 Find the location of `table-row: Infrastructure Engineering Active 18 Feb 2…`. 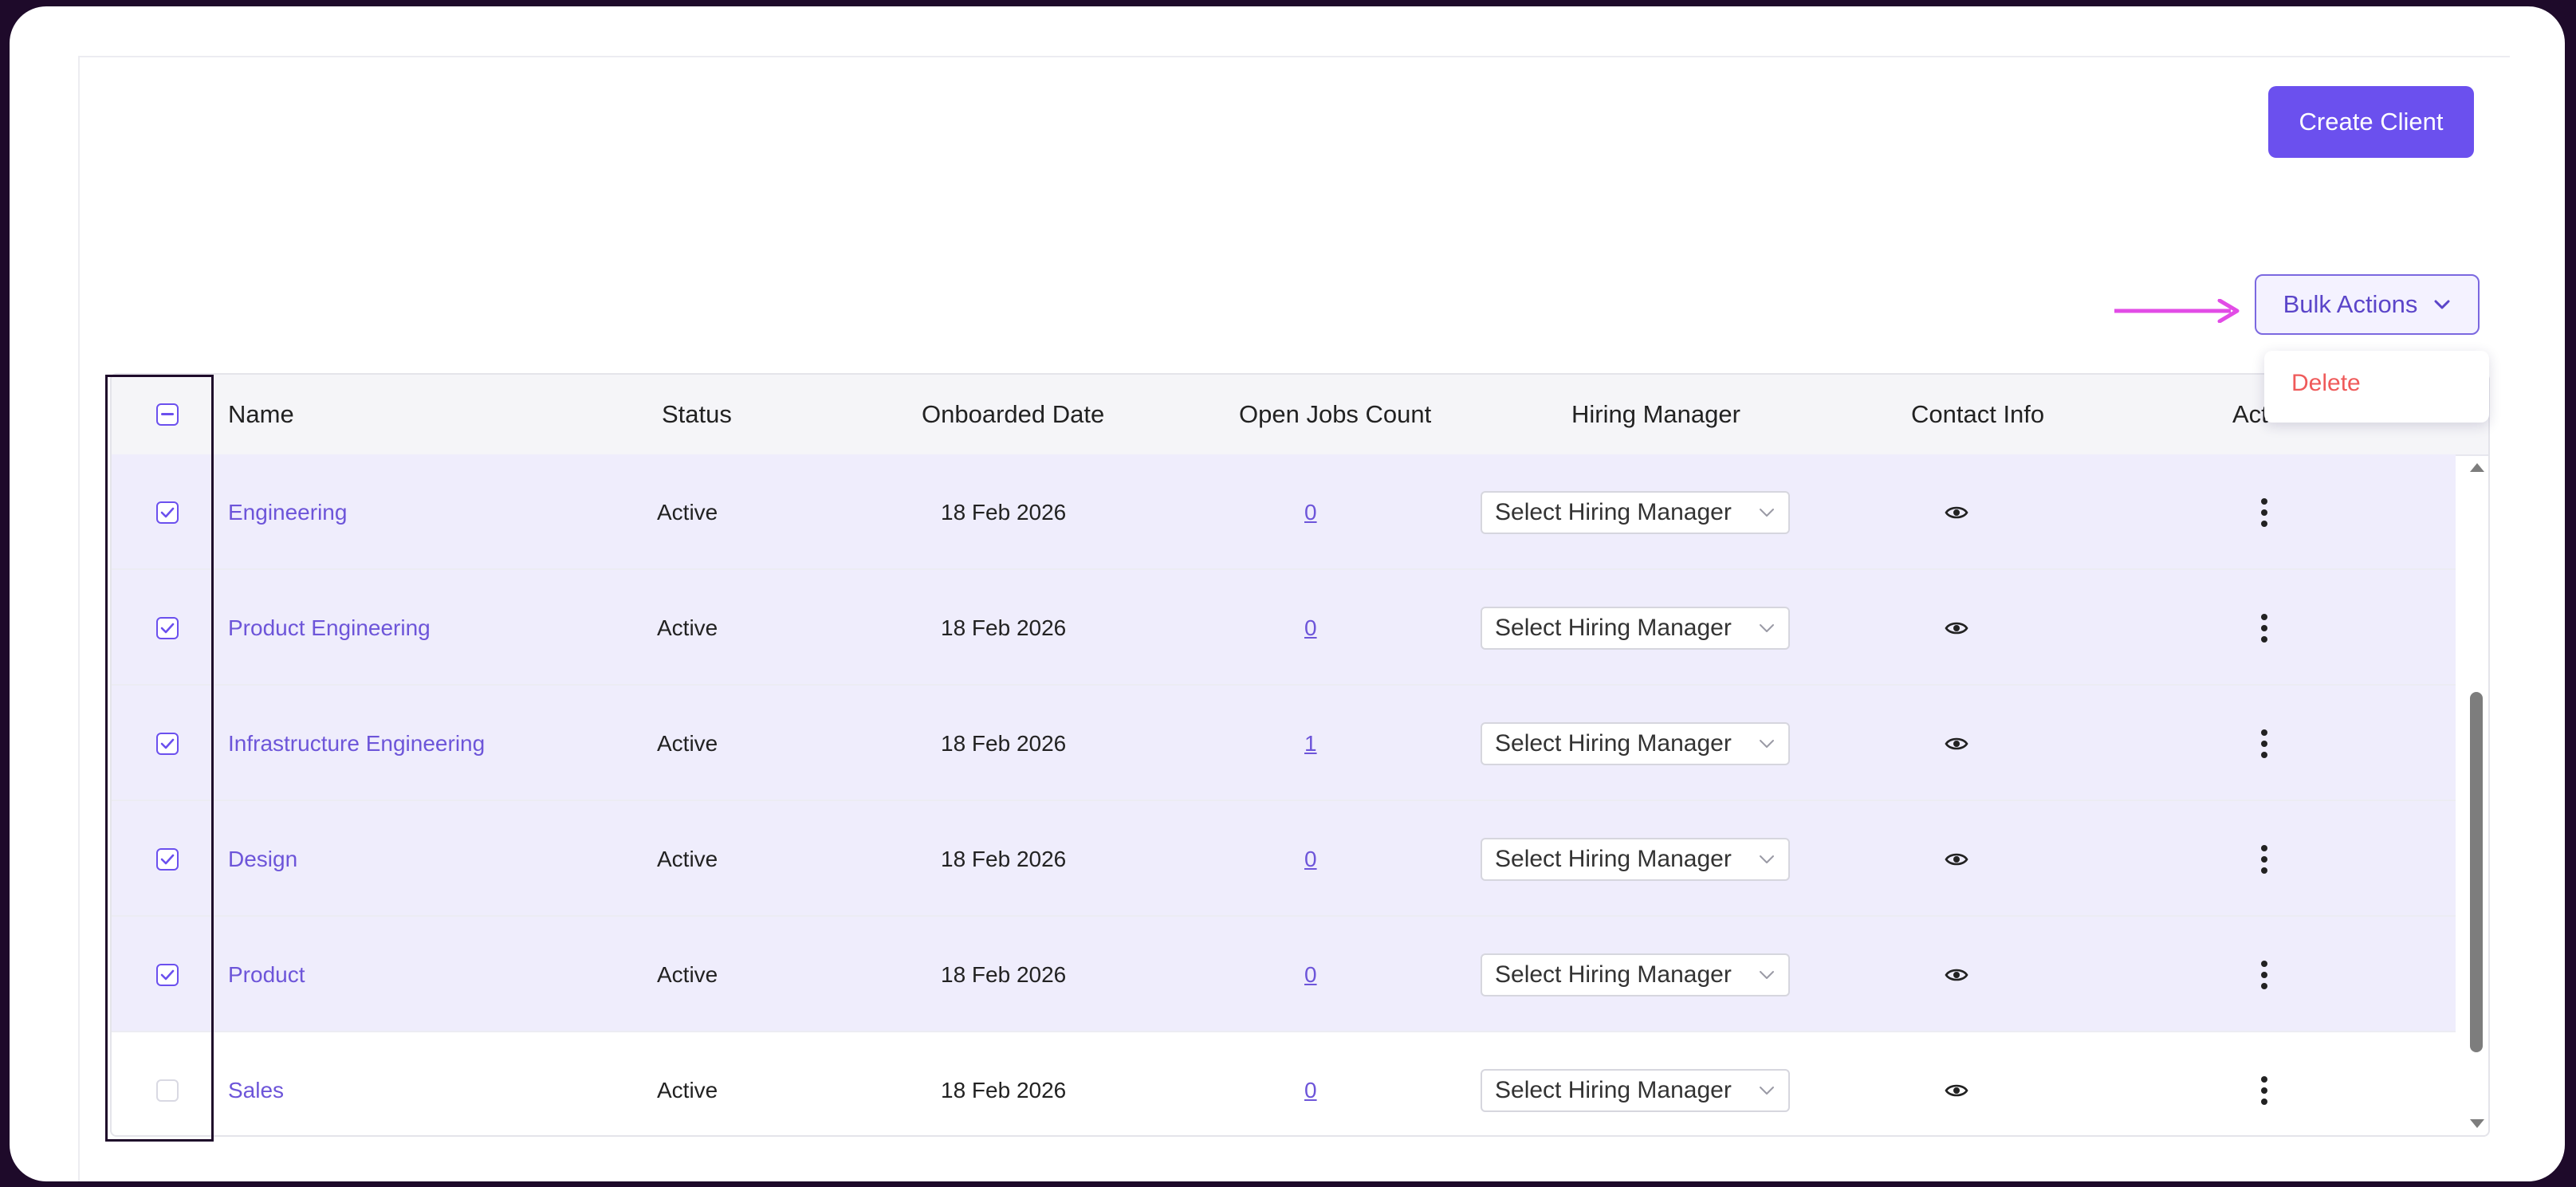

table-row: Infrastructure Engineering Active 18 Feb 2… is located at coordinates (1284, 743).